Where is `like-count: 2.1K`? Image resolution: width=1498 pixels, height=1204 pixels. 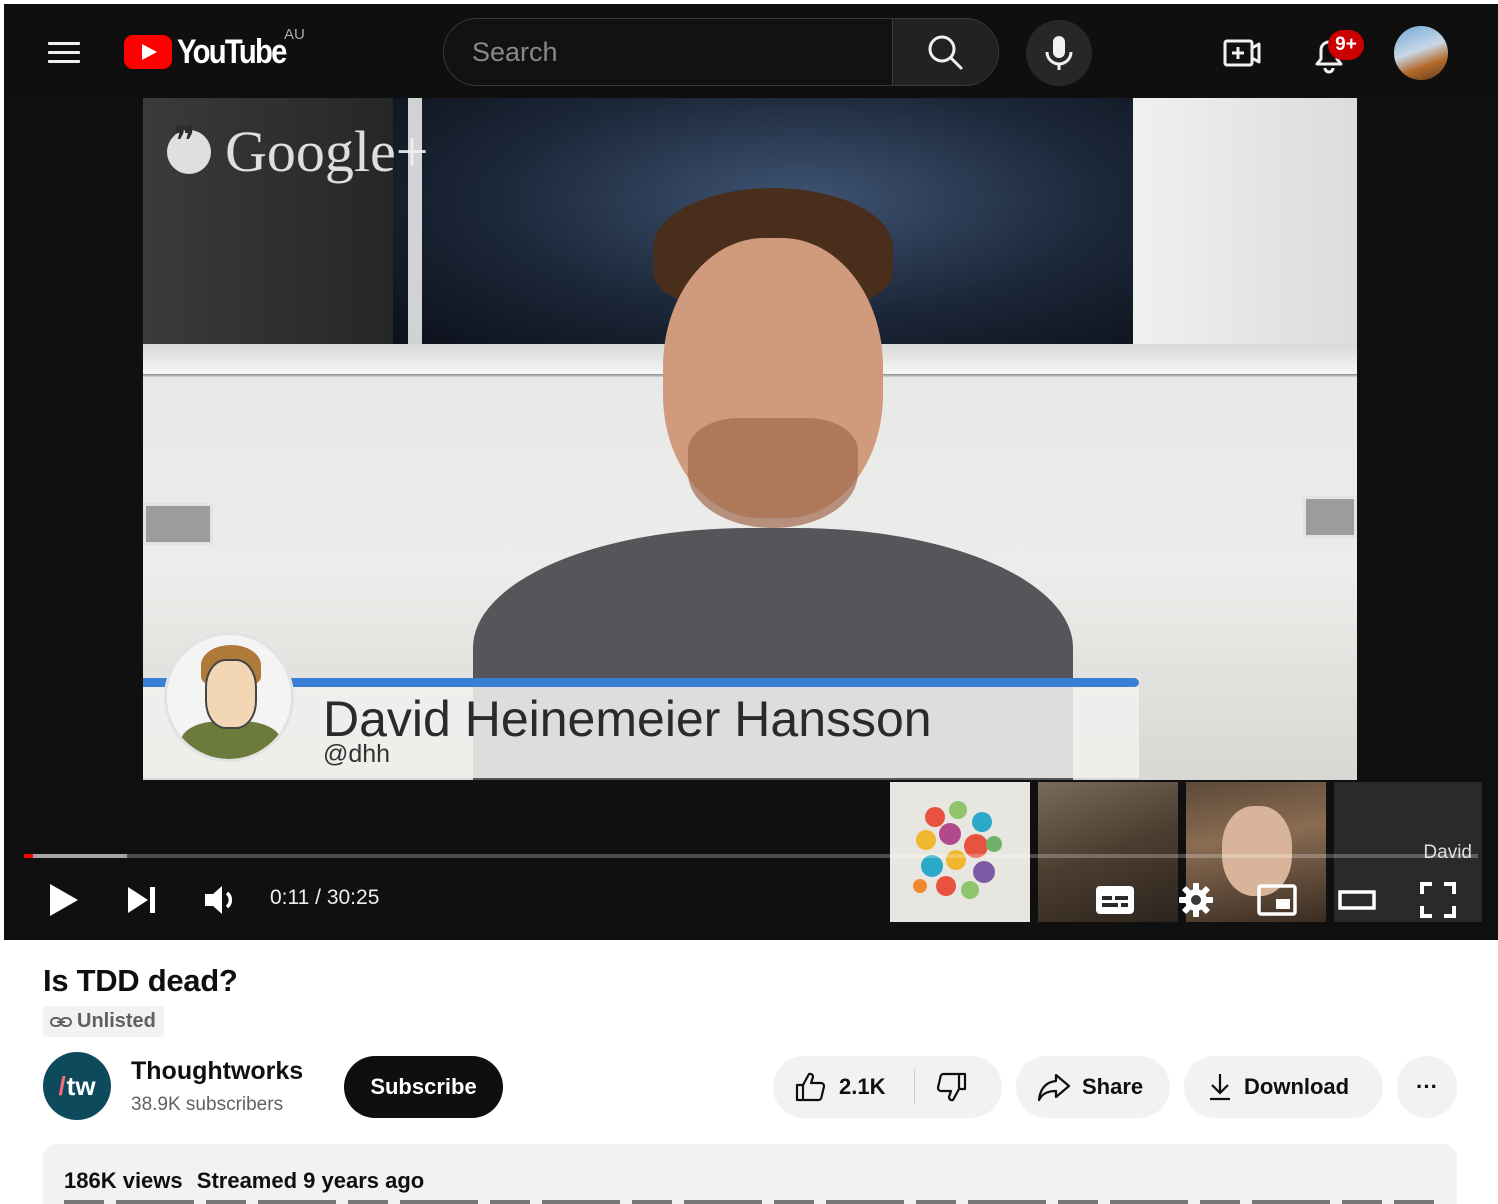 like-count: 2.1K is located at coordinates (862, 1086).